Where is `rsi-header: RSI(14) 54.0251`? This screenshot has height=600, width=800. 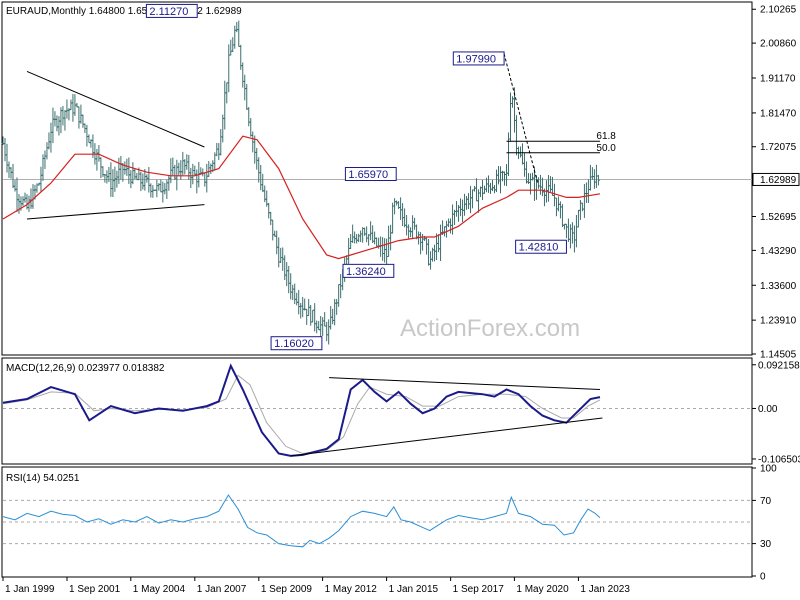
rsi-header: RSI(14) 54.0251 is located at coordinates (43, 478).